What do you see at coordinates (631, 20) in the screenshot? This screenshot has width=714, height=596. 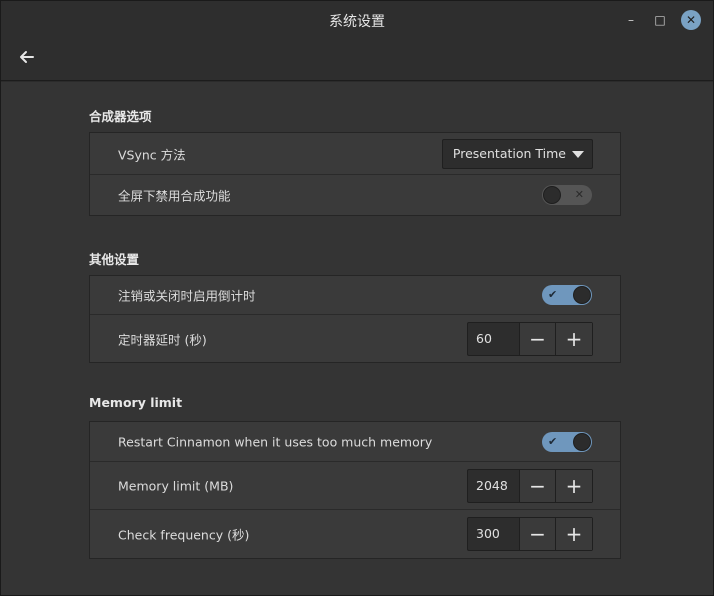 I see `minimize-button: –` at bounding box center [631, 20].